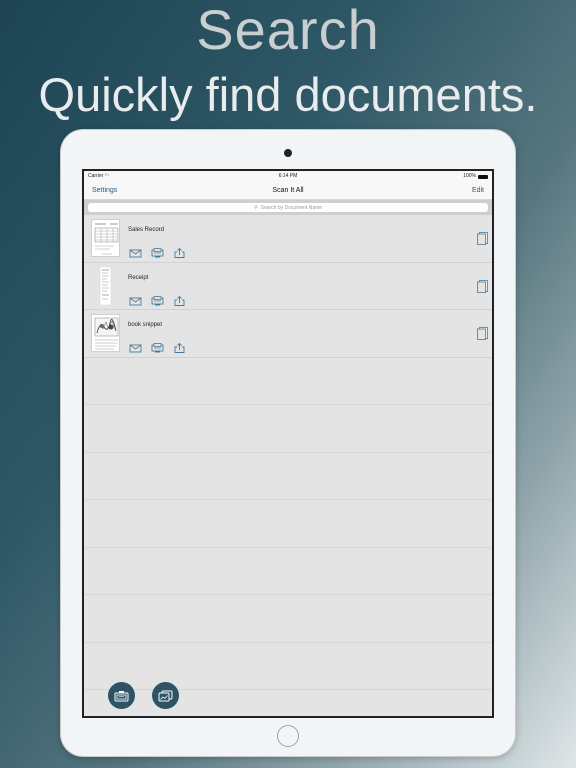 This screenshot has height=768, width=576. What do you see at coordinates (288, 153) in the screenshot?
I see `tablet-camera` at bounding box center [288, 153].